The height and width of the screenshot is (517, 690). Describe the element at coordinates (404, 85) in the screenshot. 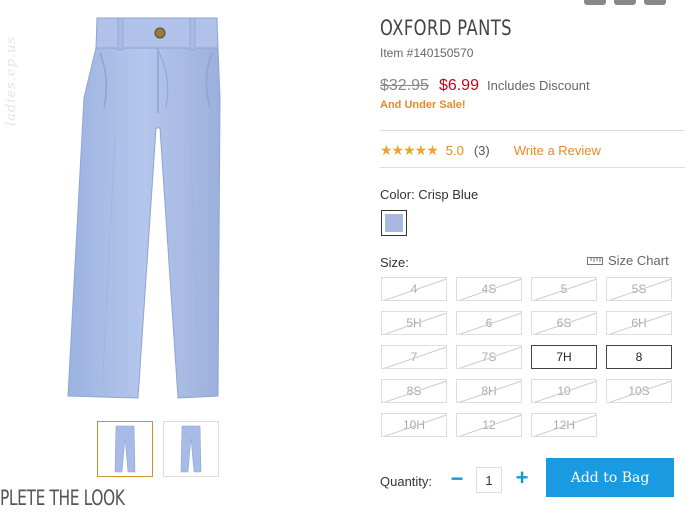

I see `original-price: $32.95` at that location.